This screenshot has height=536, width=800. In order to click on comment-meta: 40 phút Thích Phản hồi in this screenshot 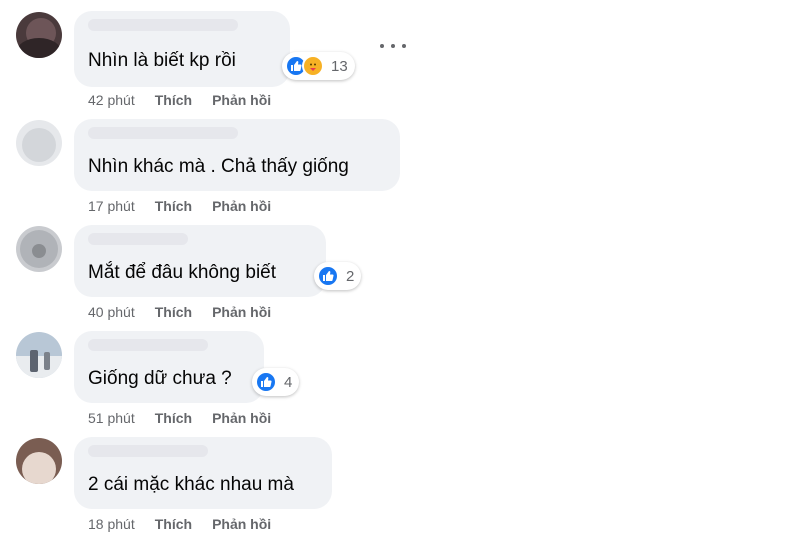, I will do `click(179, 312)`.